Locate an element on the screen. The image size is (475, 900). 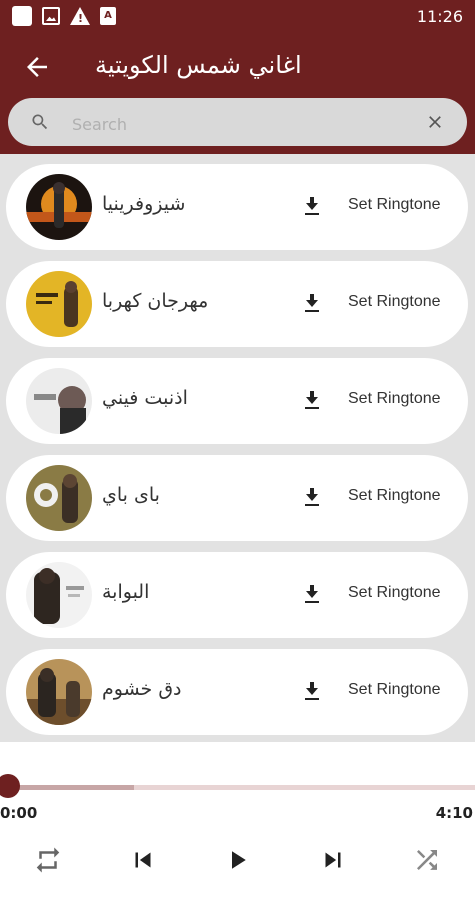
close-icon is located at coordinates (435, 122).